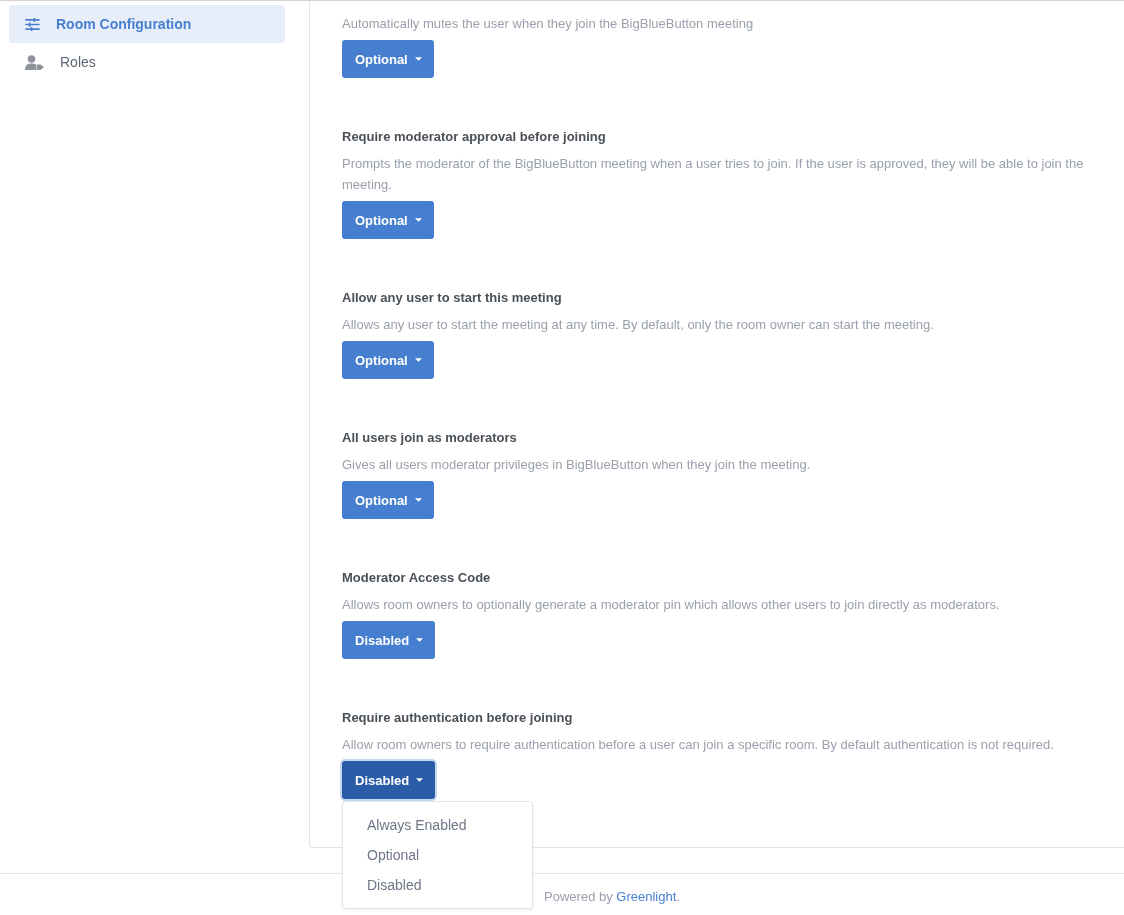 Image resolution: width=1124 pixels, height=915 pixels. Describe the element at coordinates (437, 885) in the screenshot. I see `dropdown-item: Disabled` at that location.